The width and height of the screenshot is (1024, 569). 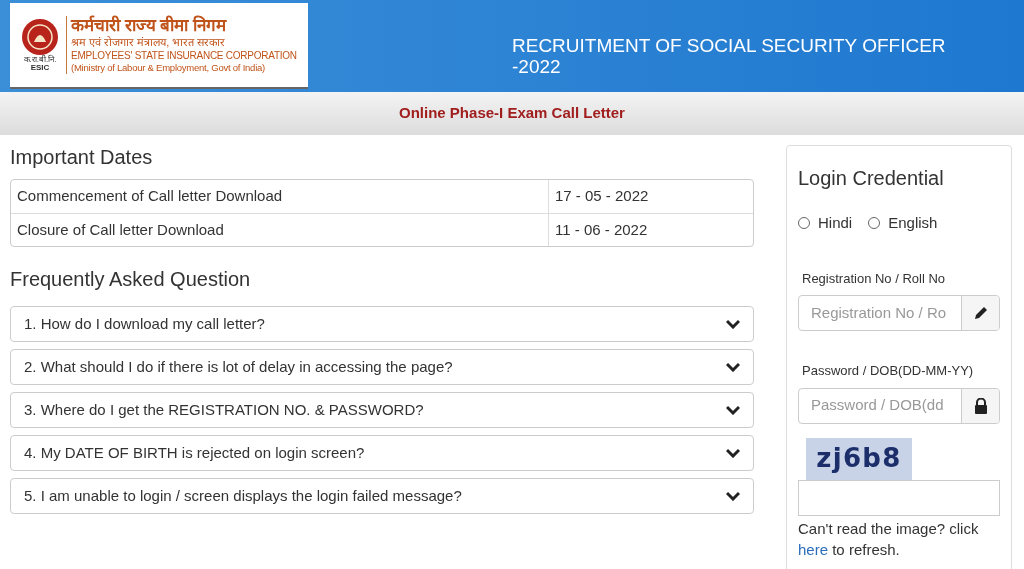 What do you see at coordinates (980, 313) in the screenshot?
I see `pencil-icon` at bounding box center [980, 313].